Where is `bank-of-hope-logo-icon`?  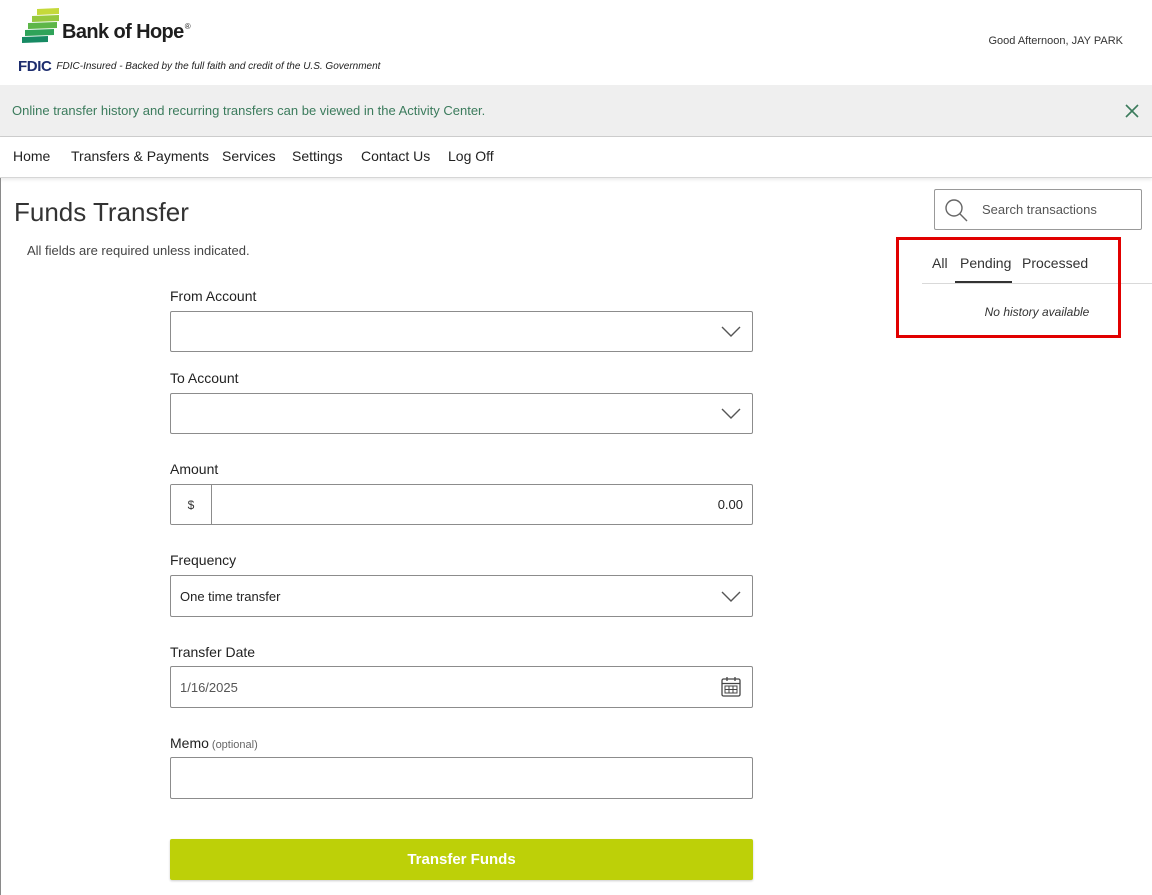
bank-of-hope-logo-icon is located at coordinates (40, 25).